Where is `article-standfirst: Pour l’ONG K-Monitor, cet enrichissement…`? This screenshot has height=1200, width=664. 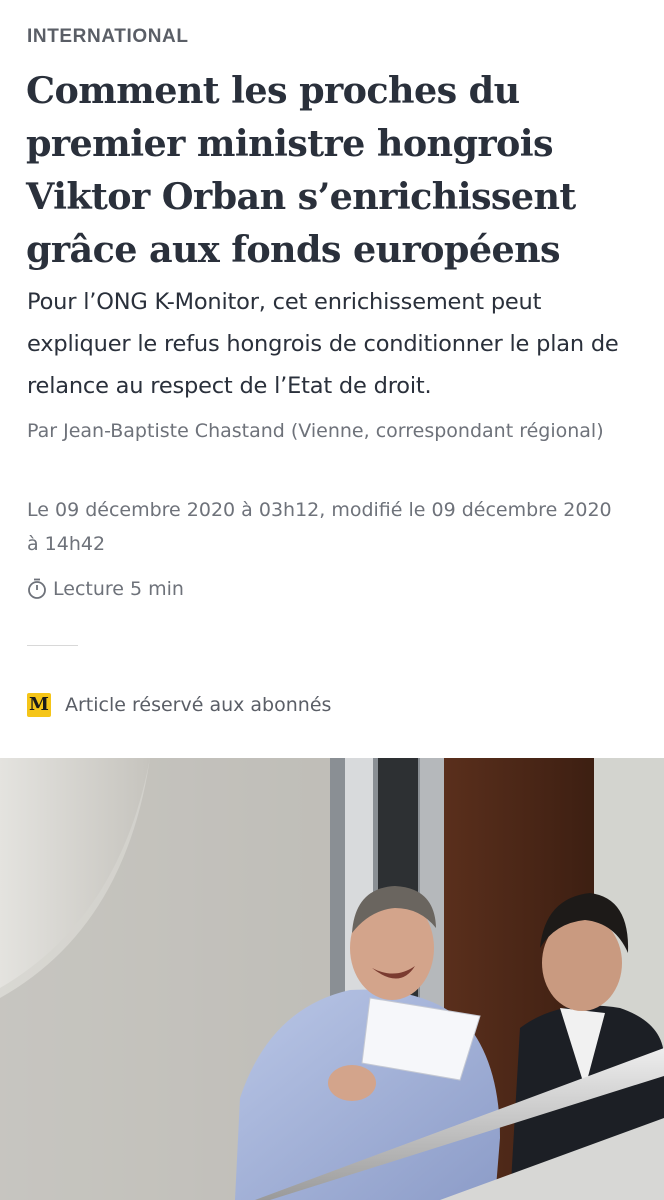
article-standfirst: Pour l’ONG K-Monitor, cet enrichissement… is located at coordinates (323, 344).